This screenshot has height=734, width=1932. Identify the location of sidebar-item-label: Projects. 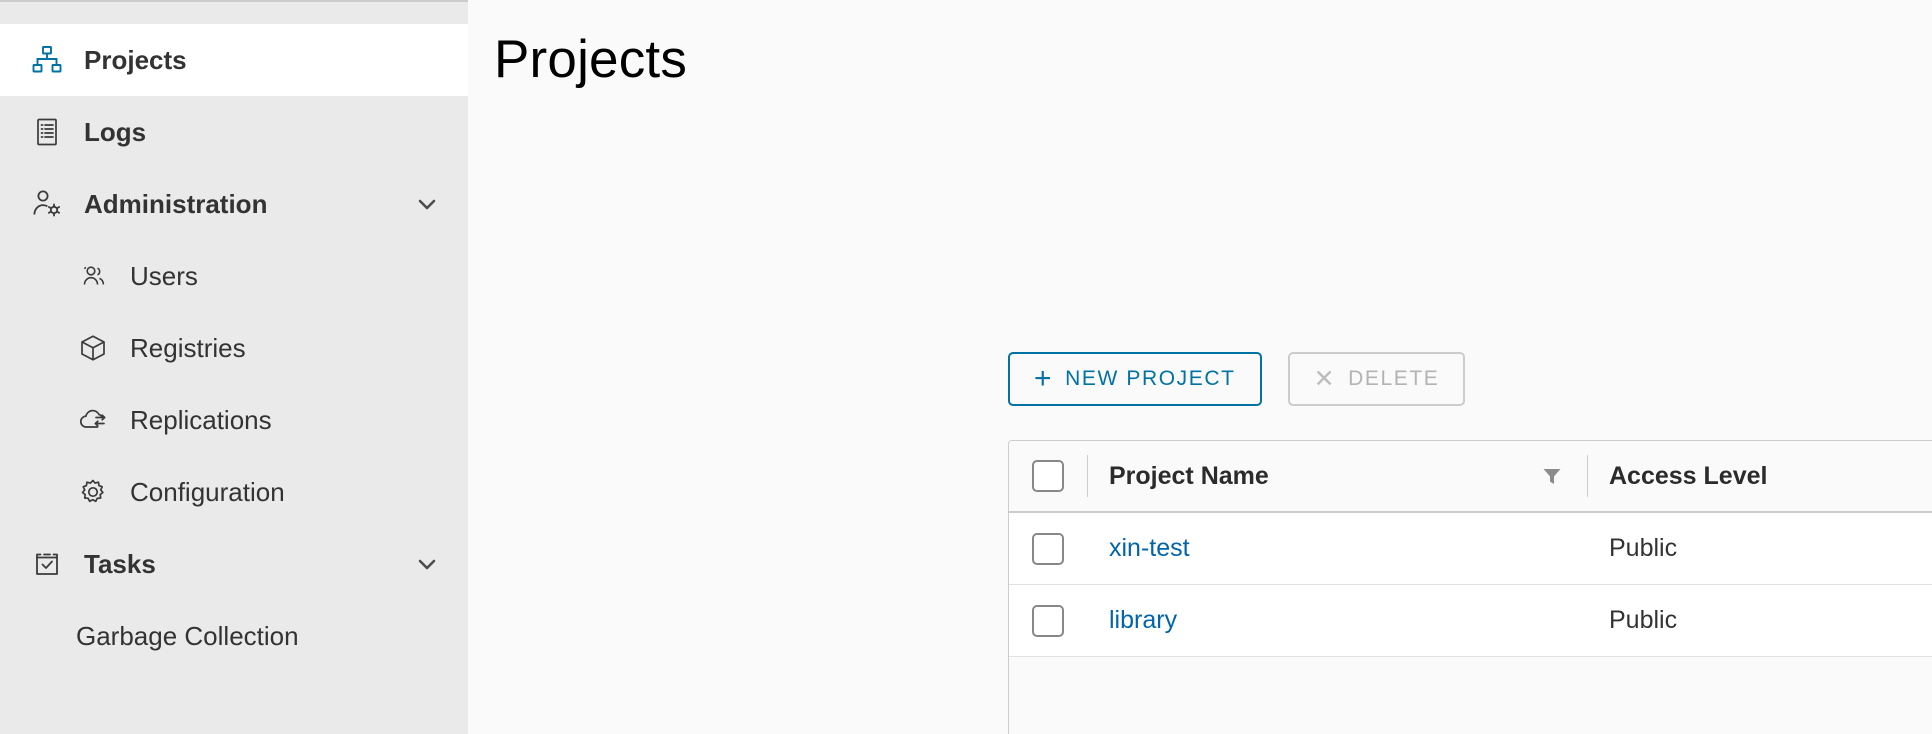
(135, 60).